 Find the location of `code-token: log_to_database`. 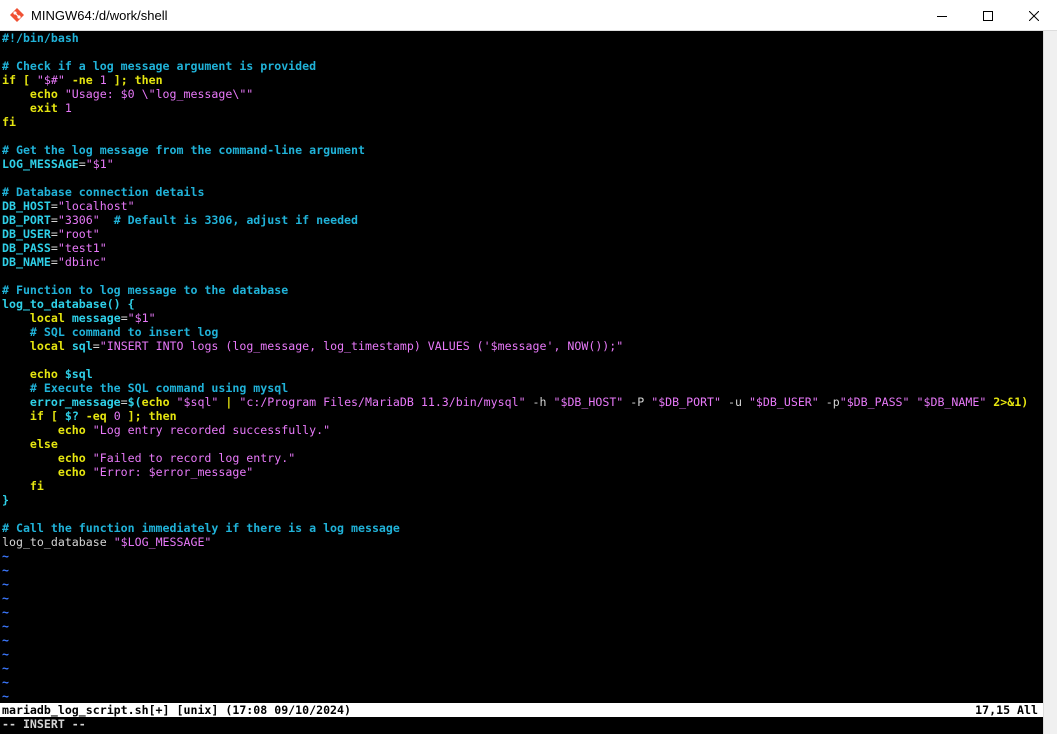

code-token: log_to_database is located at coordinates (58, 542).